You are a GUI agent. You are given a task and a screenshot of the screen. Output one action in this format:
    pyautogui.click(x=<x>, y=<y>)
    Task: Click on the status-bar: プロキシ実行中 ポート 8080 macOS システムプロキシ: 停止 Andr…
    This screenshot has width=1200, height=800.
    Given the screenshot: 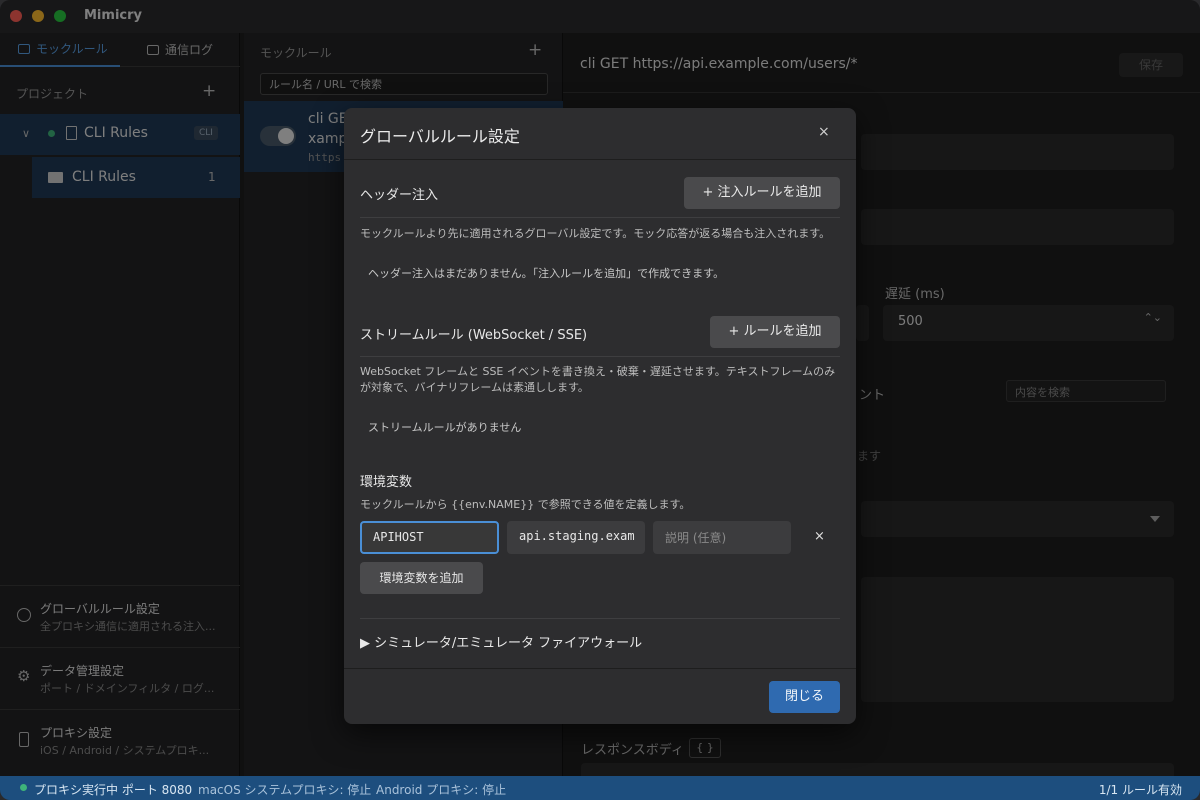 What is the action you would take?
    pyautogui.click(x=600, y=788)
    